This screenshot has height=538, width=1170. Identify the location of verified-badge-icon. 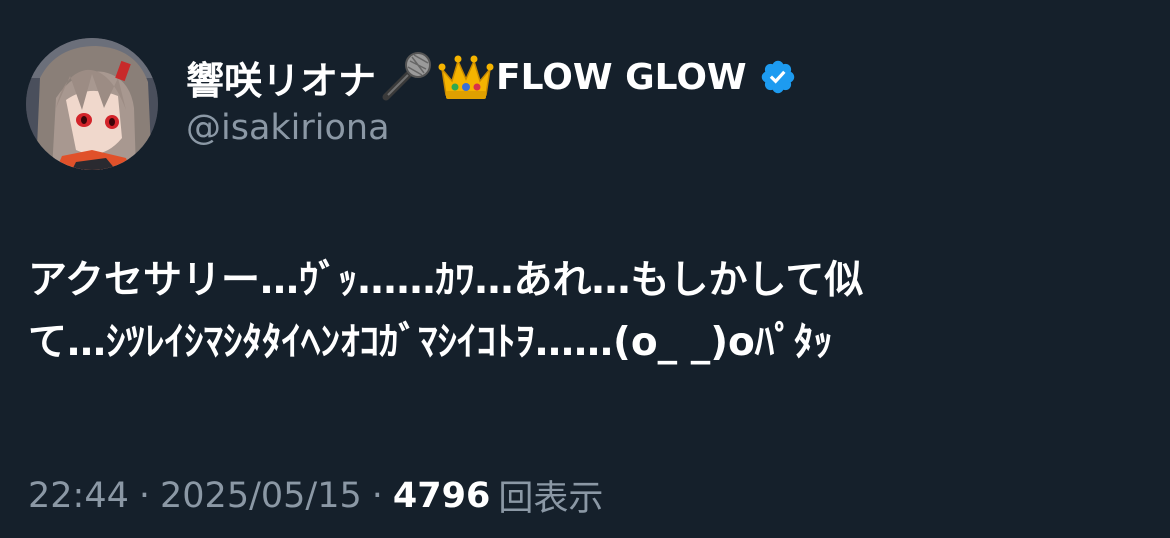
(778, 77).